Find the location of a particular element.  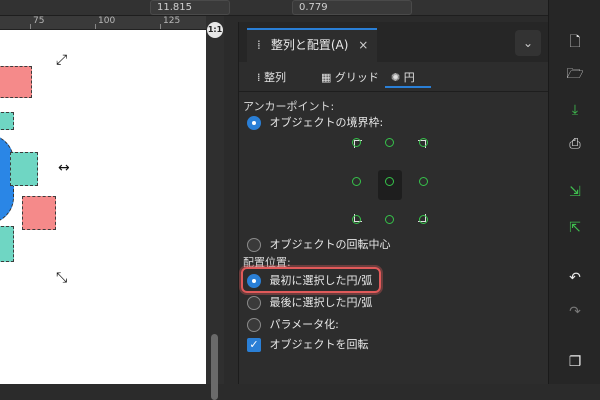

undo-icon: ↶ is located at coordinates (575, 278).